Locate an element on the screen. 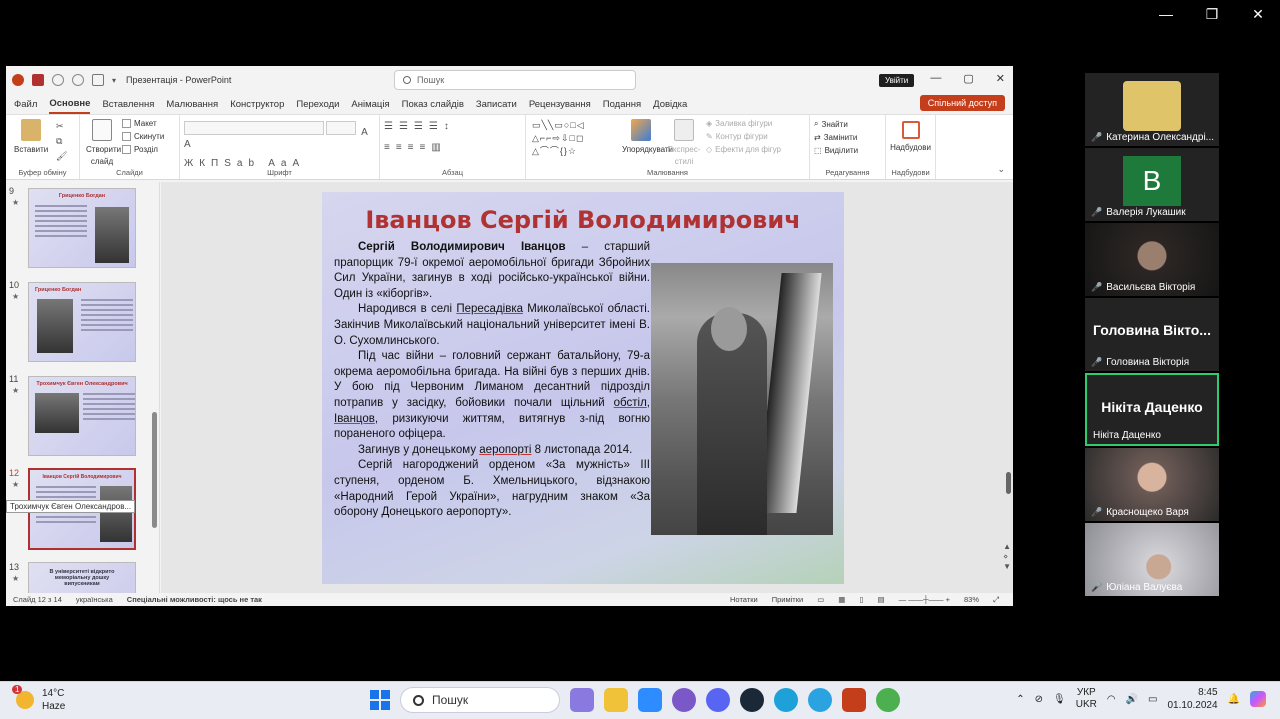  shape-fill-button: ◈ Заливка фігури is located at coordinates (743, 123).